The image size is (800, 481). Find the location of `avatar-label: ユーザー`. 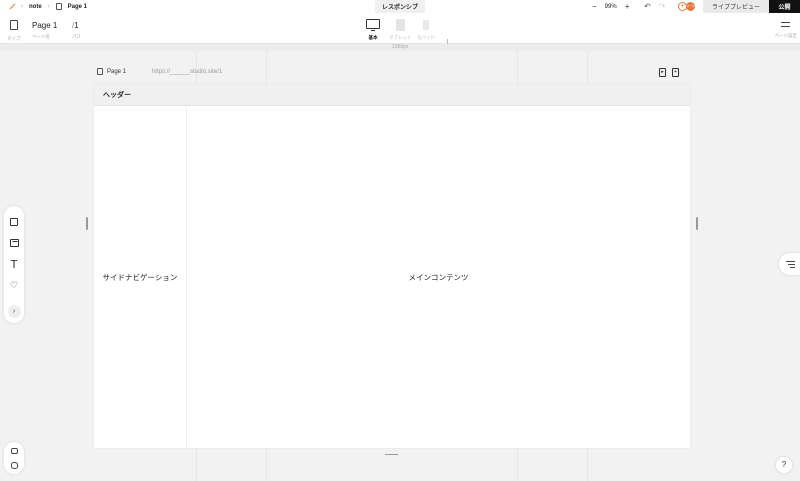

avatar-label: ユーザー is located at coordinates (690, 6).